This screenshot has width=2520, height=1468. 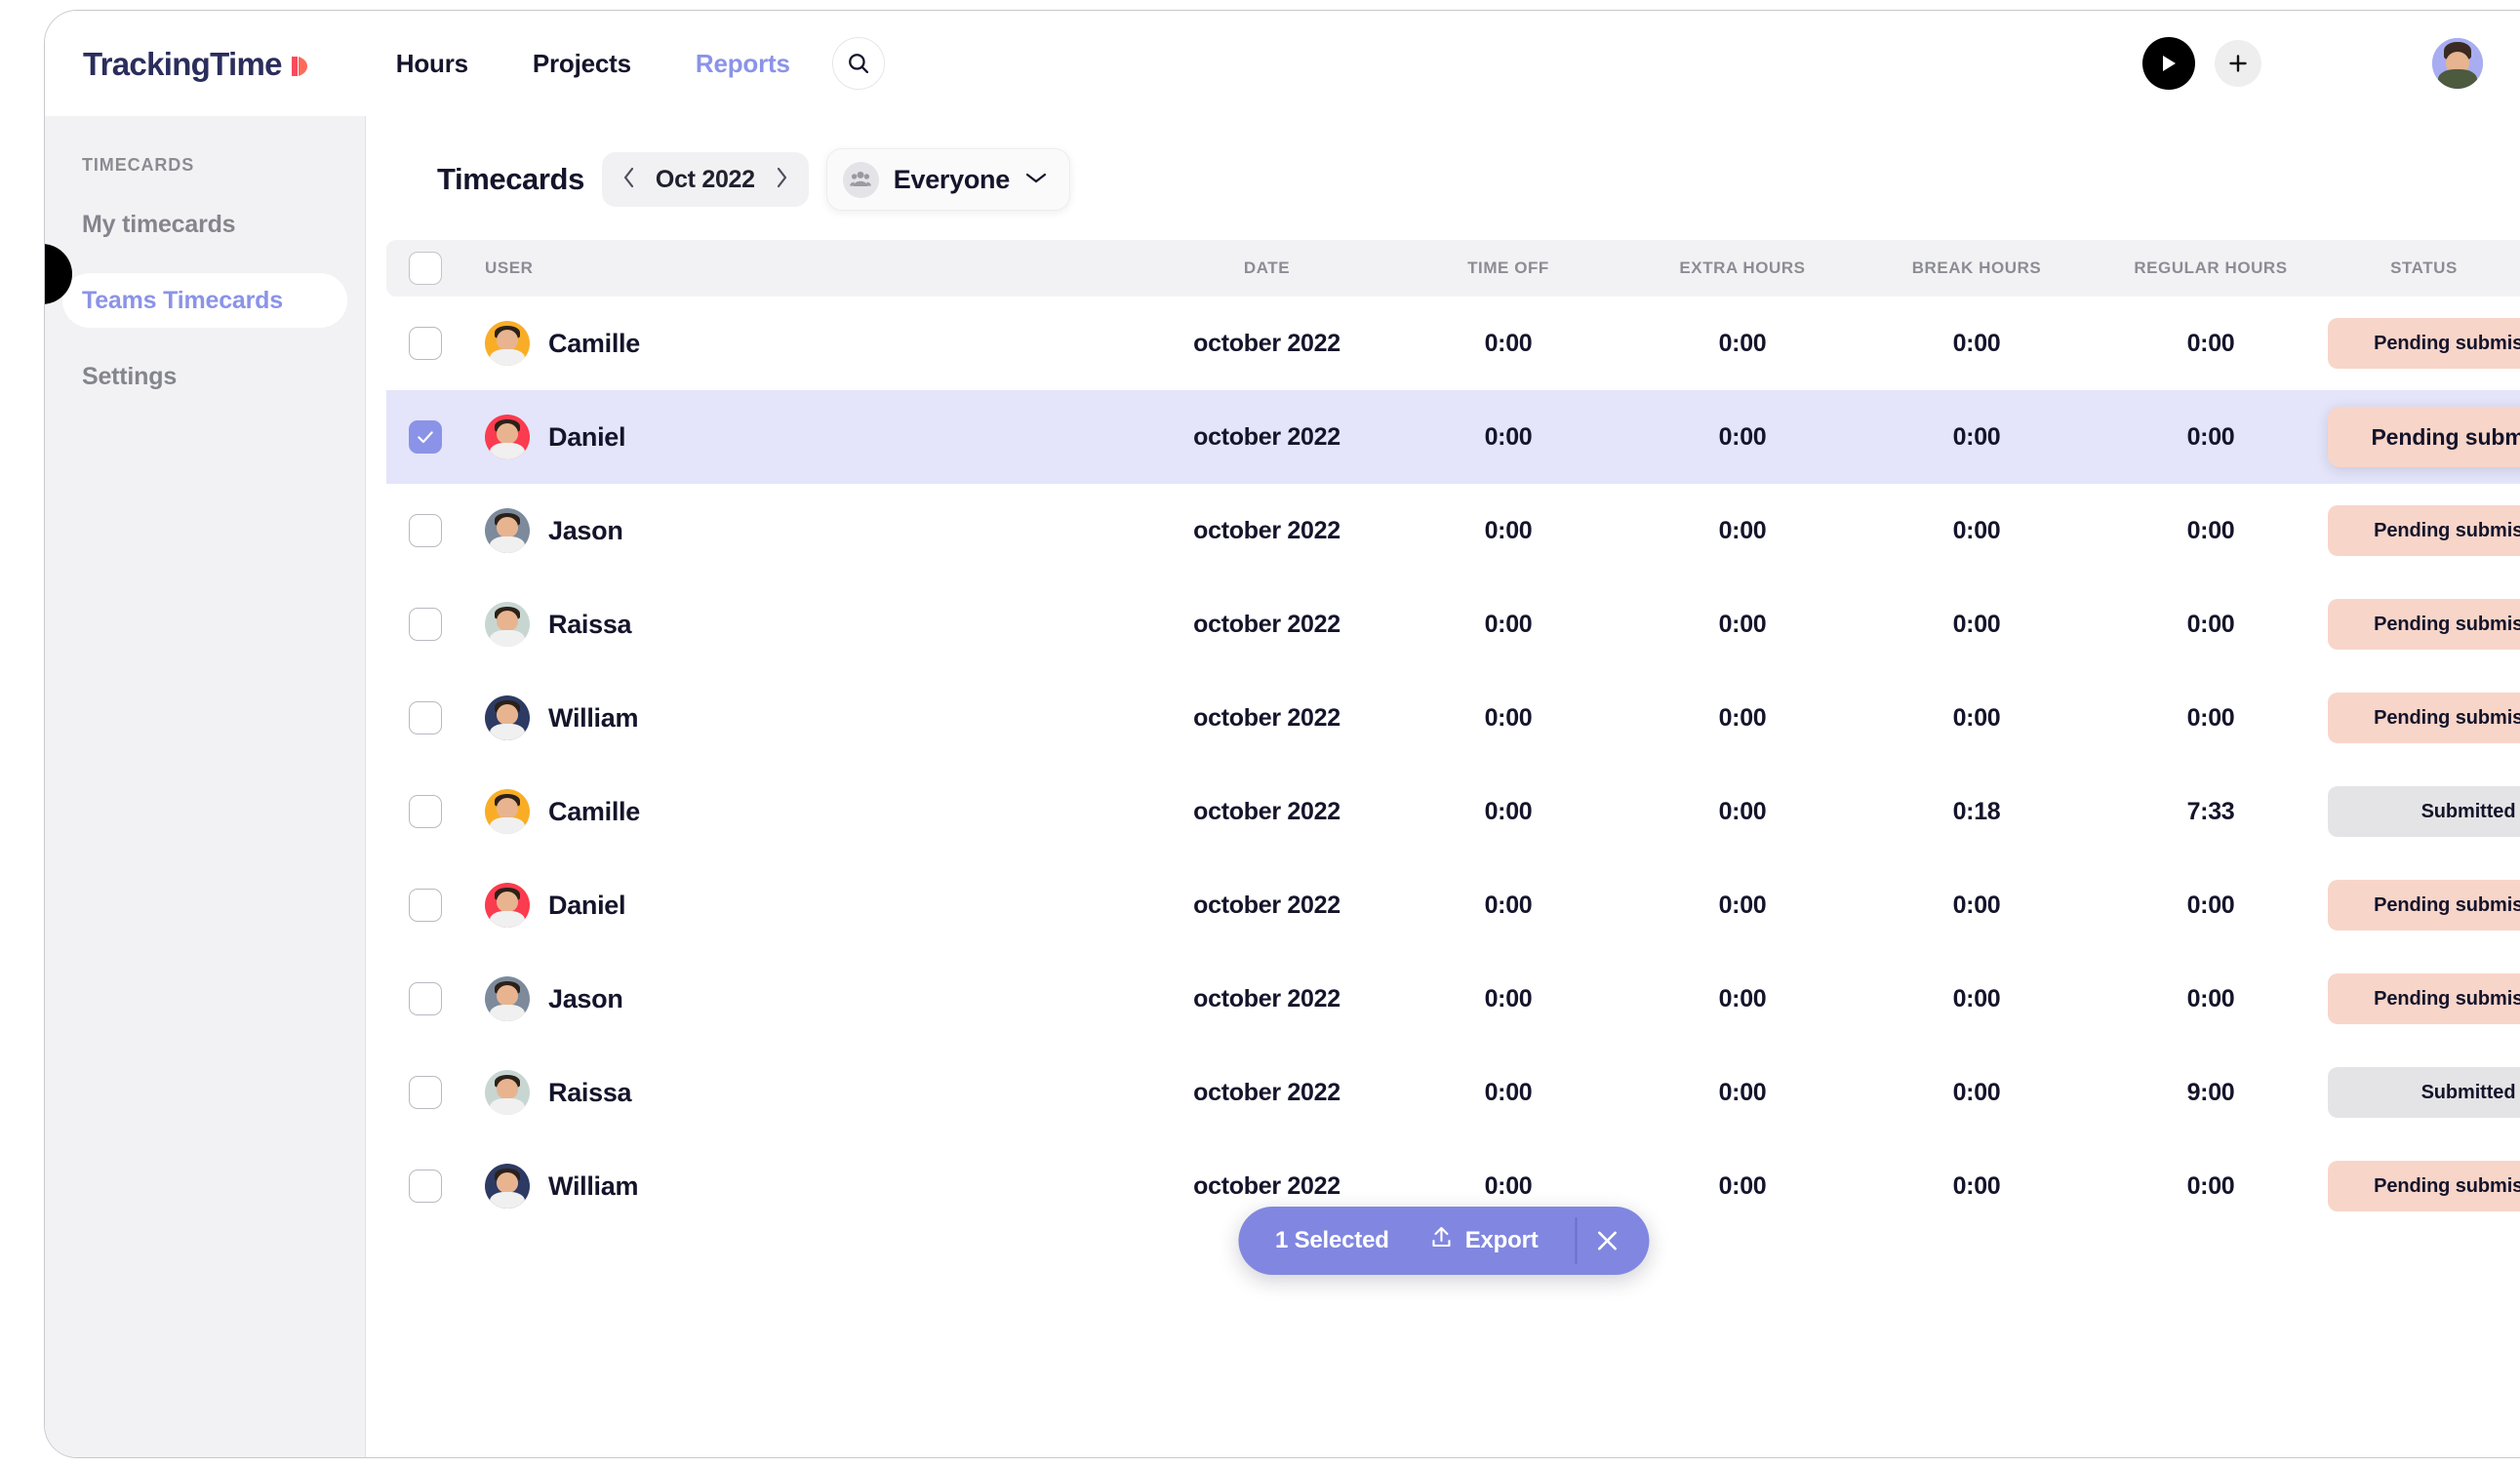 What do you see at coordinates (1977, 268) in the screenshot?
I see `column-header-break-hours: BREAK HOURS` at bounding box center [1977, 268].